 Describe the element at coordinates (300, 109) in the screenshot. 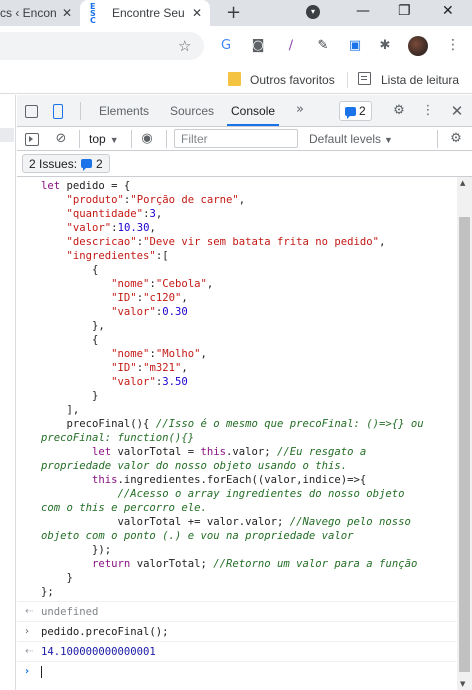

I see `more-tabs-button: »` at that location.